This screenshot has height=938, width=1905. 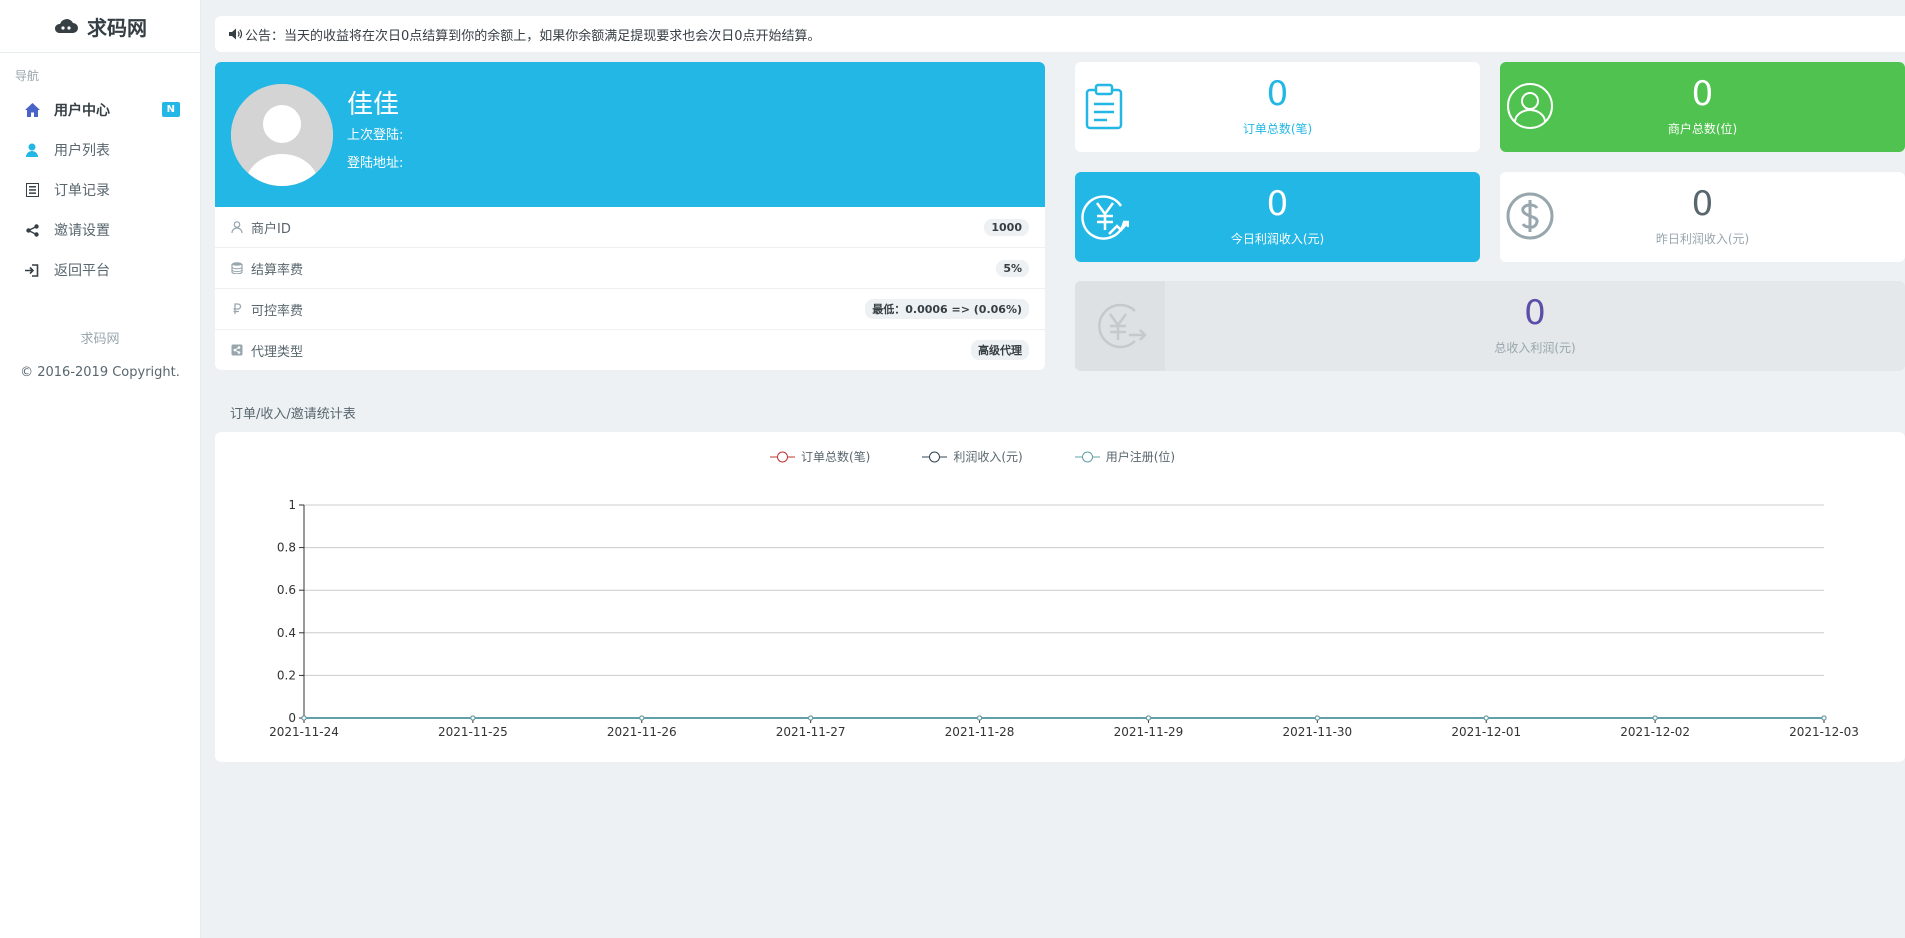 I want to click on y-tick-label: 0, so click(x=292, y=718).